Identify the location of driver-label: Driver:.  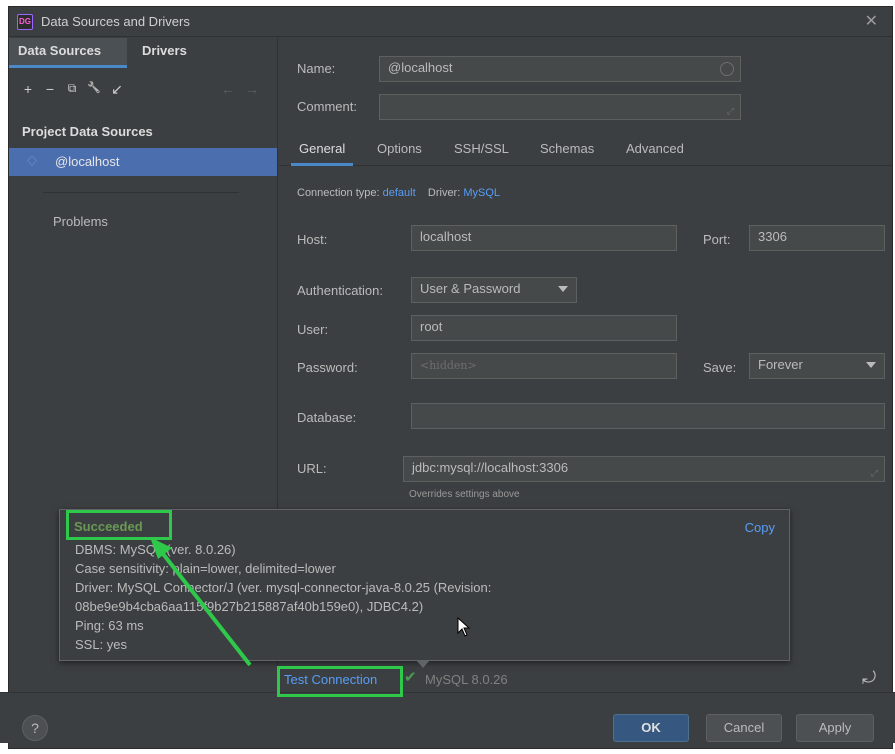
(444, 193).